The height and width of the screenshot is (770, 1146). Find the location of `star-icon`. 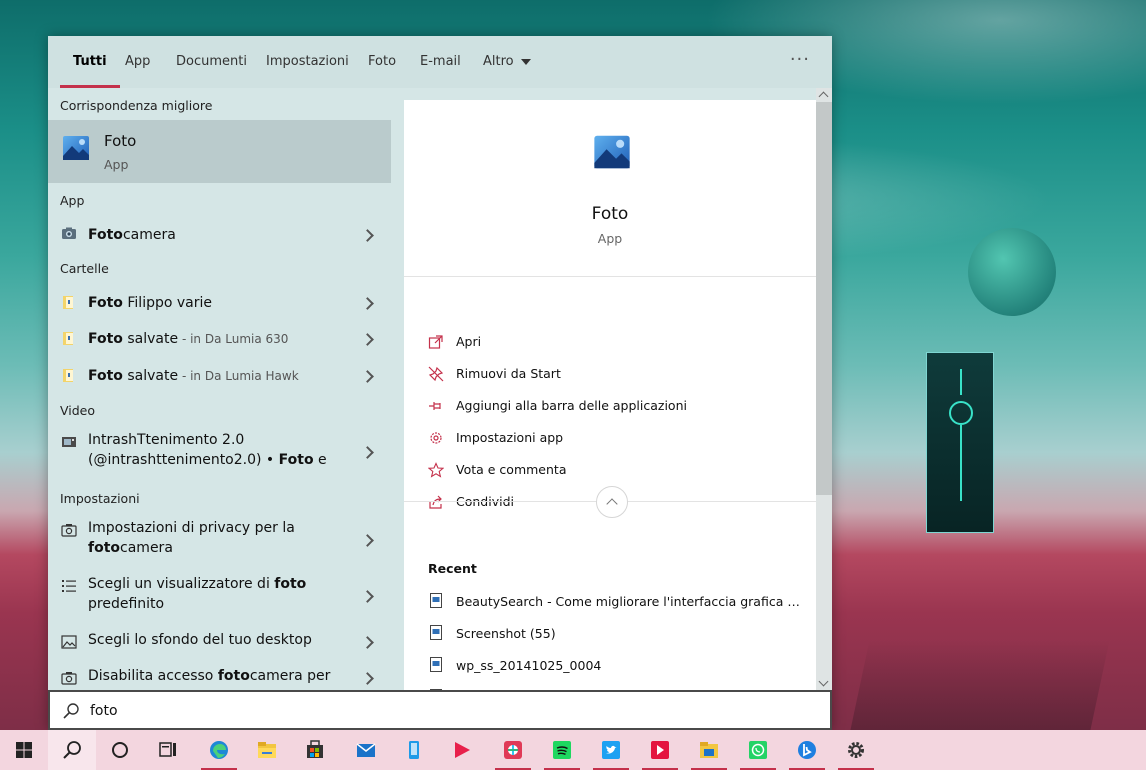

star-icon is located at coordinates (436, 470).